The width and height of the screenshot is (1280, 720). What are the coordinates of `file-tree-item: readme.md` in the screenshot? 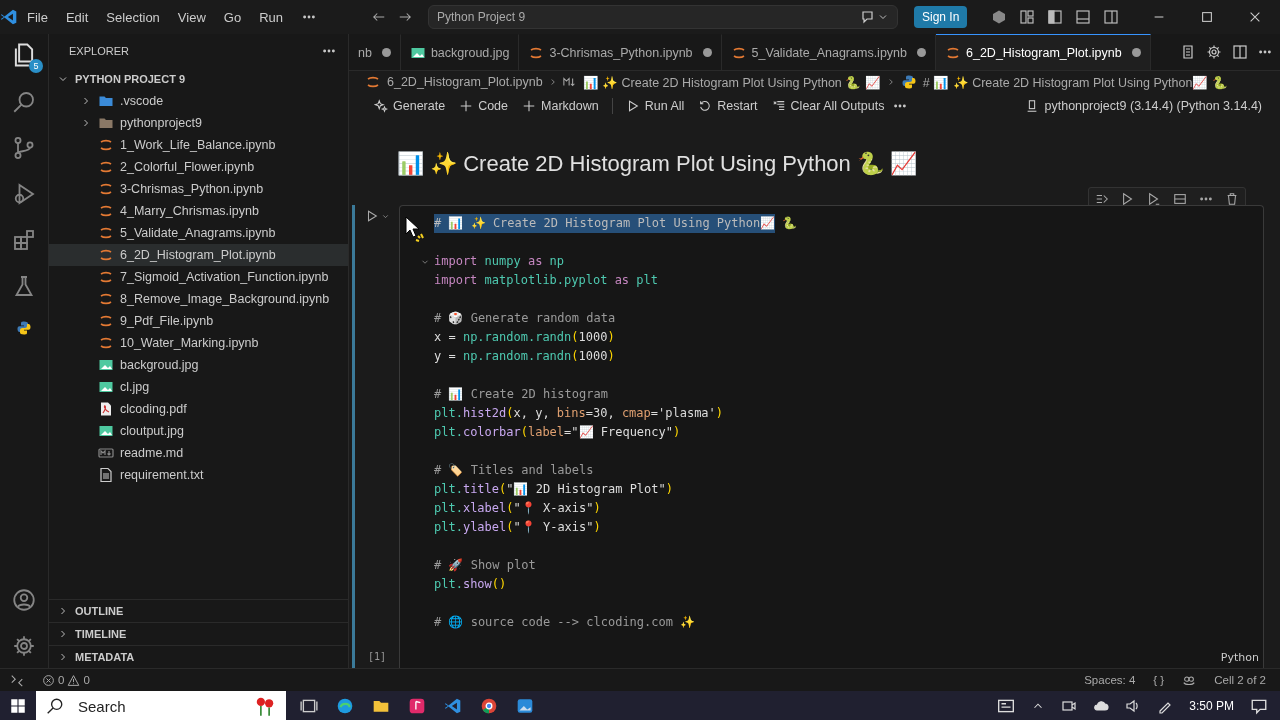 It's located at (198, 453).